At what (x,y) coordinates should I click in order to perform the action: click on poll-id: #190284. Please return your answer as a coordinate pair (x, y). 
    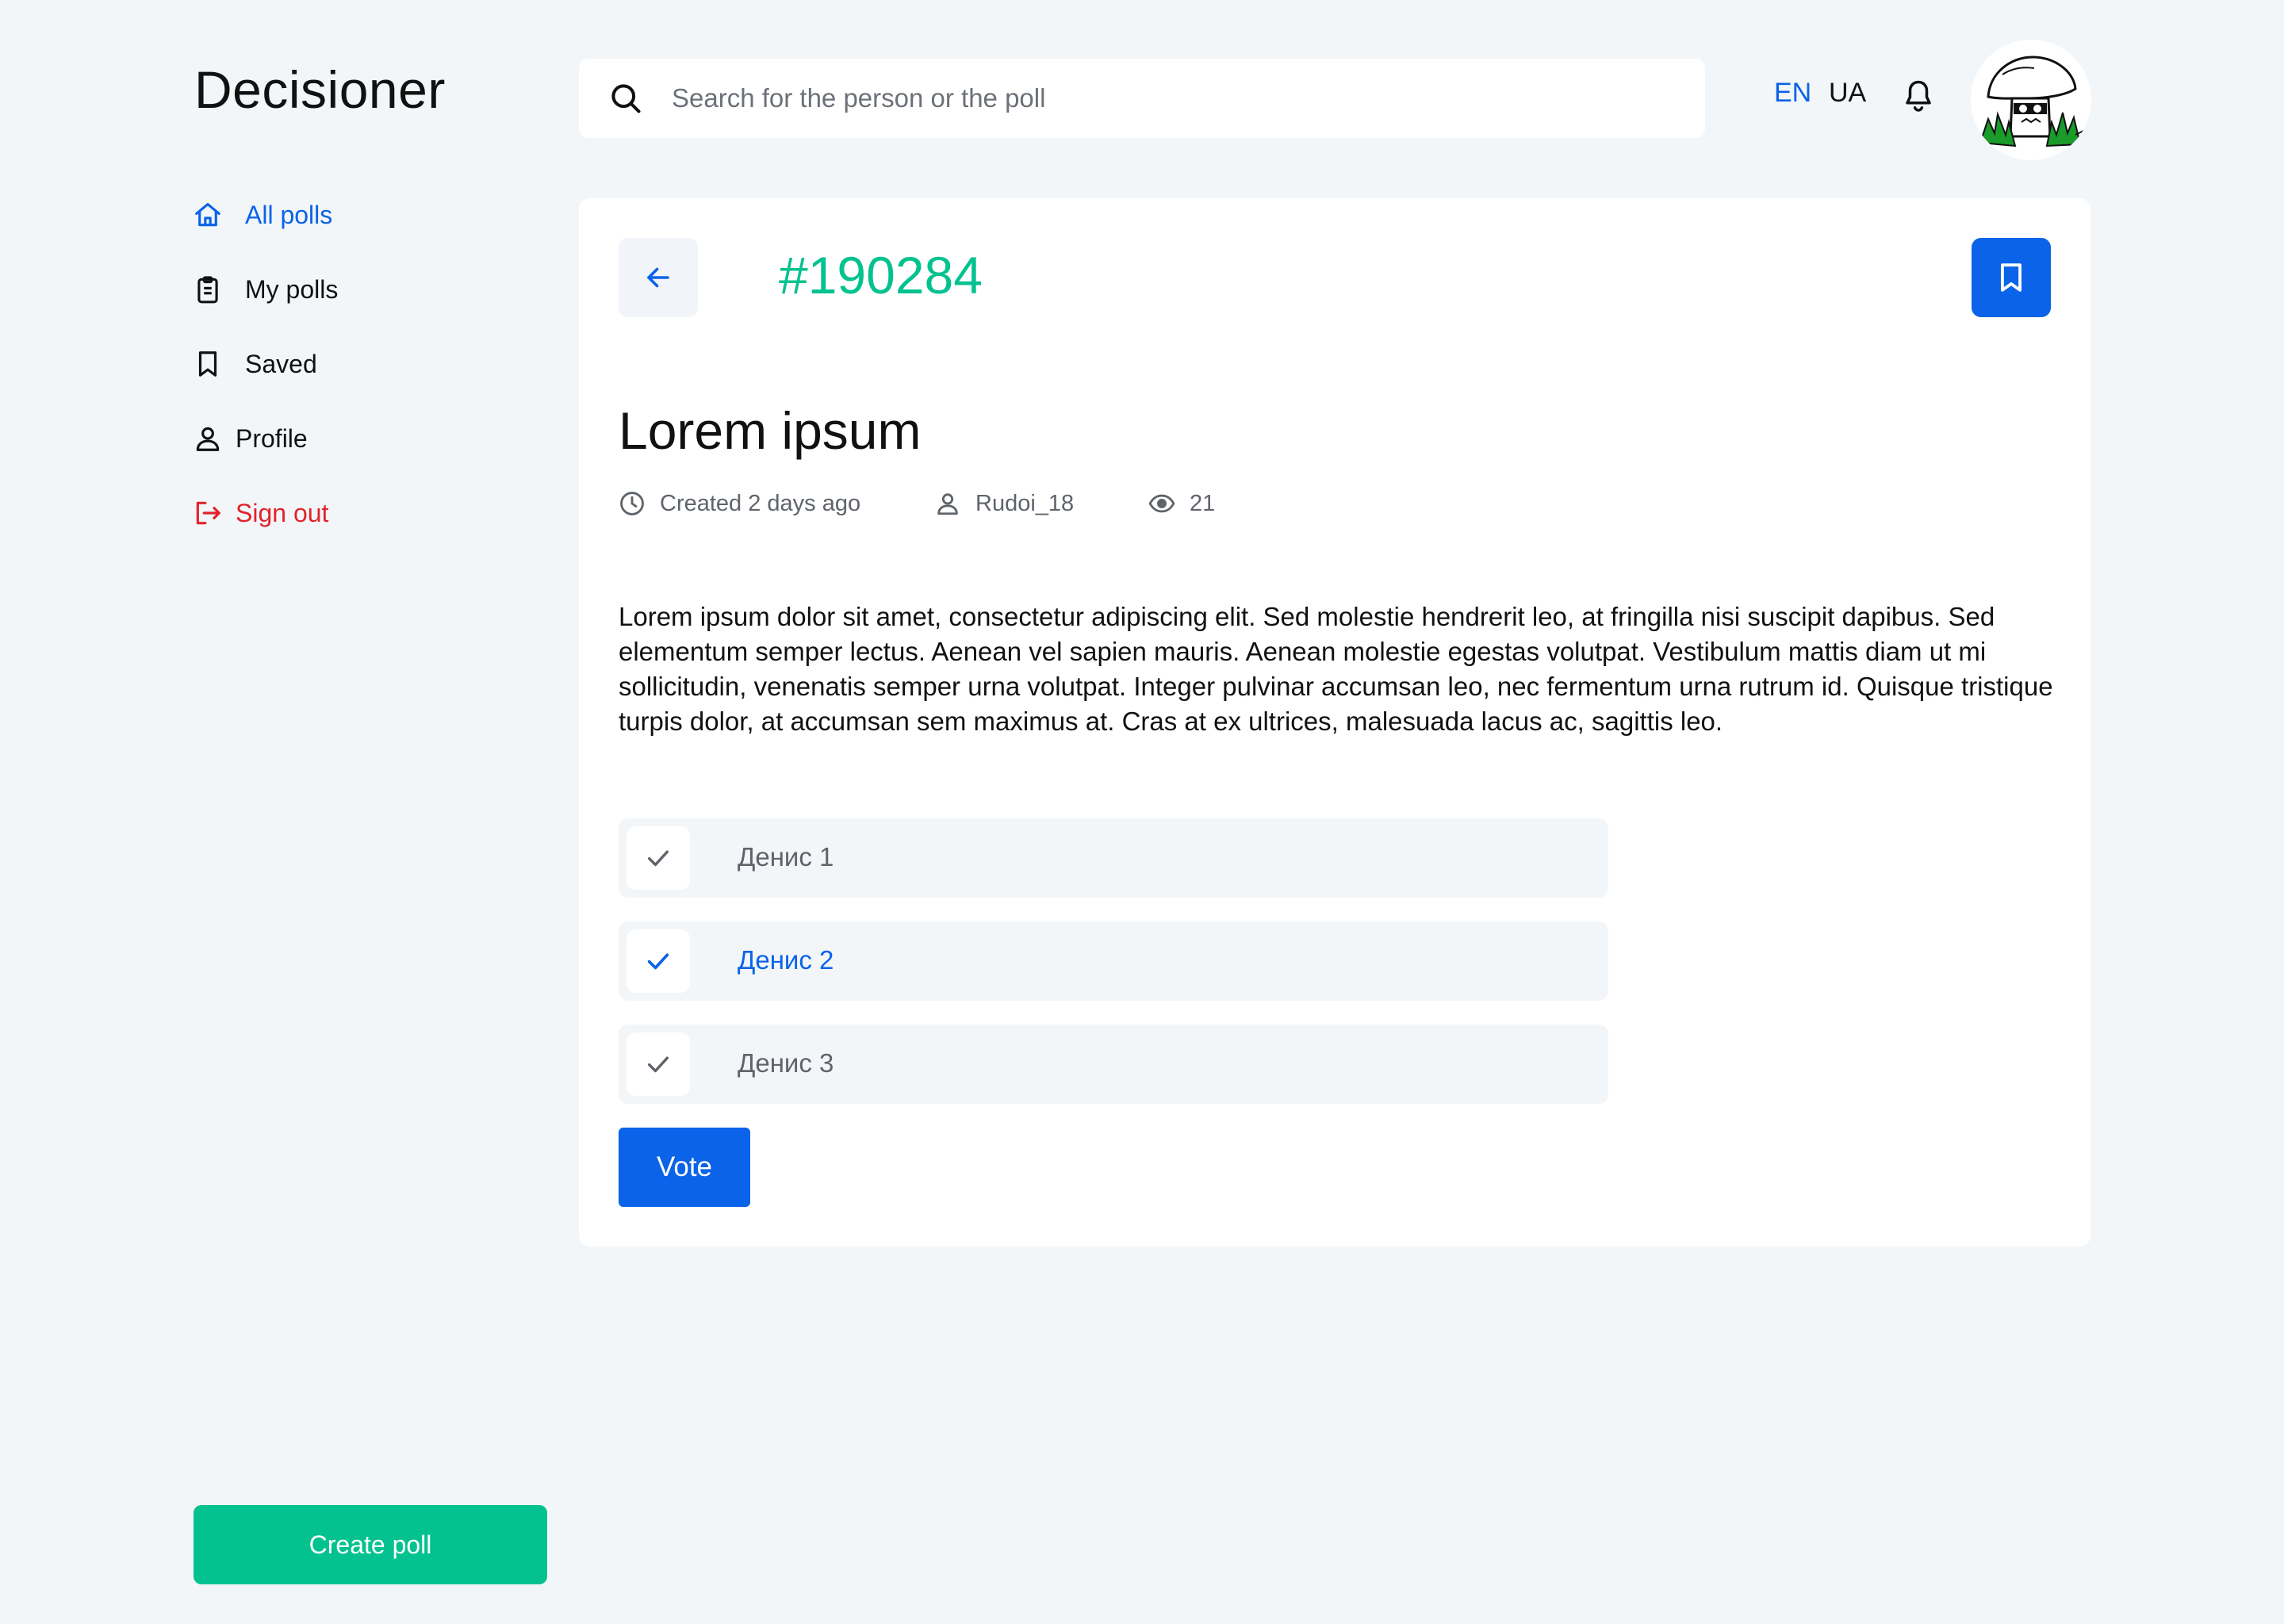
    Looking at the image, I should click on (881, 275).